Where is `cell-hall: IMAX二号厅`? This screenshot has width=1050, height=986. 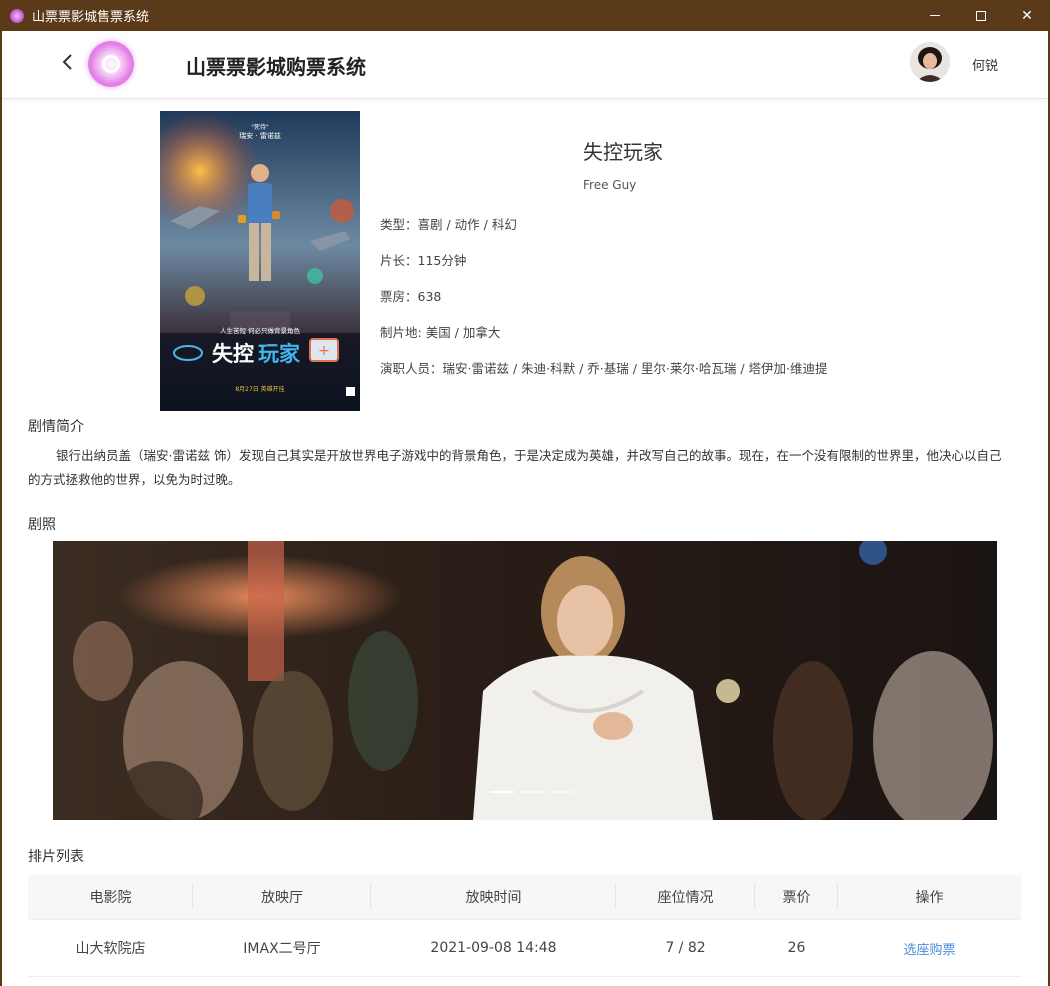 cell-hall: IMAX二号厅 is located at coordinates (282, 949).